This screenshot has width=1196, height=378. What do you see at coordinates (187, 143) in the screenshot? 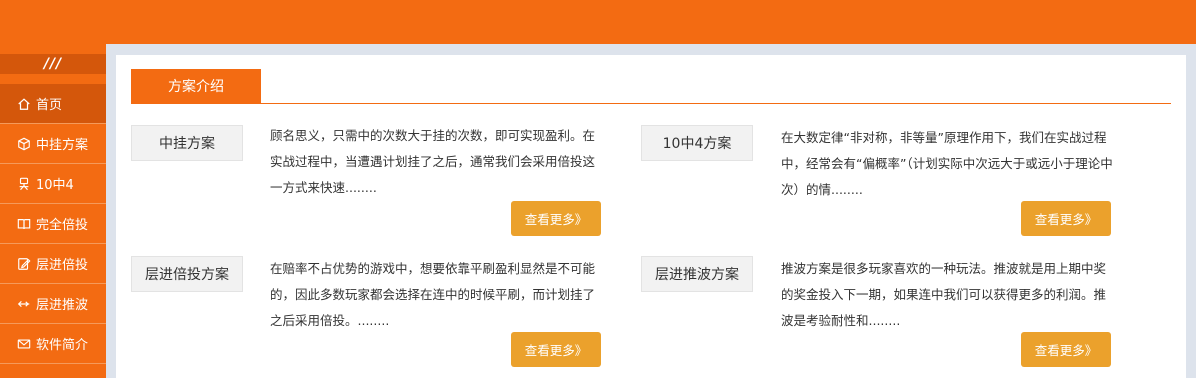
I see `plan-label-zhonggua: 中挂方案` at bounding box center [187, 143].